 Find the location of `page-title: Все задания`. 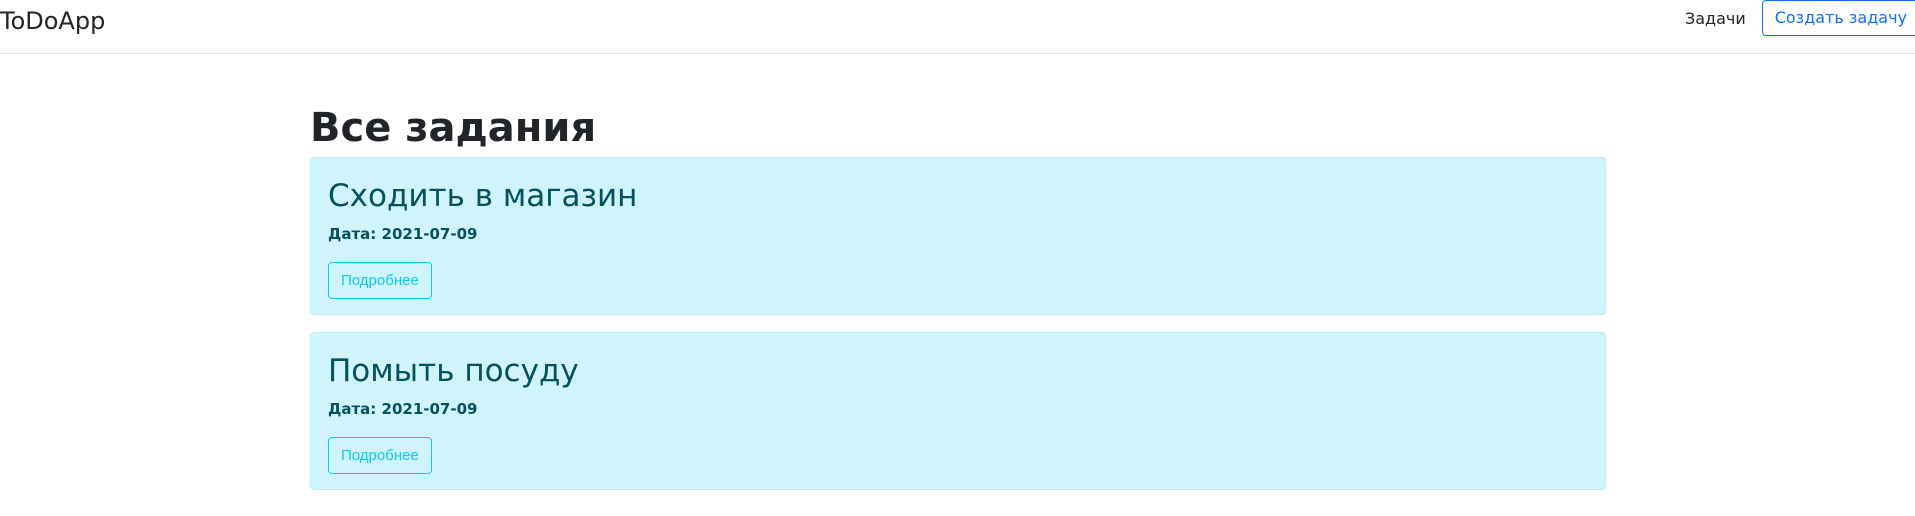

page-title: Все задания is located at coordinates (453, 128).